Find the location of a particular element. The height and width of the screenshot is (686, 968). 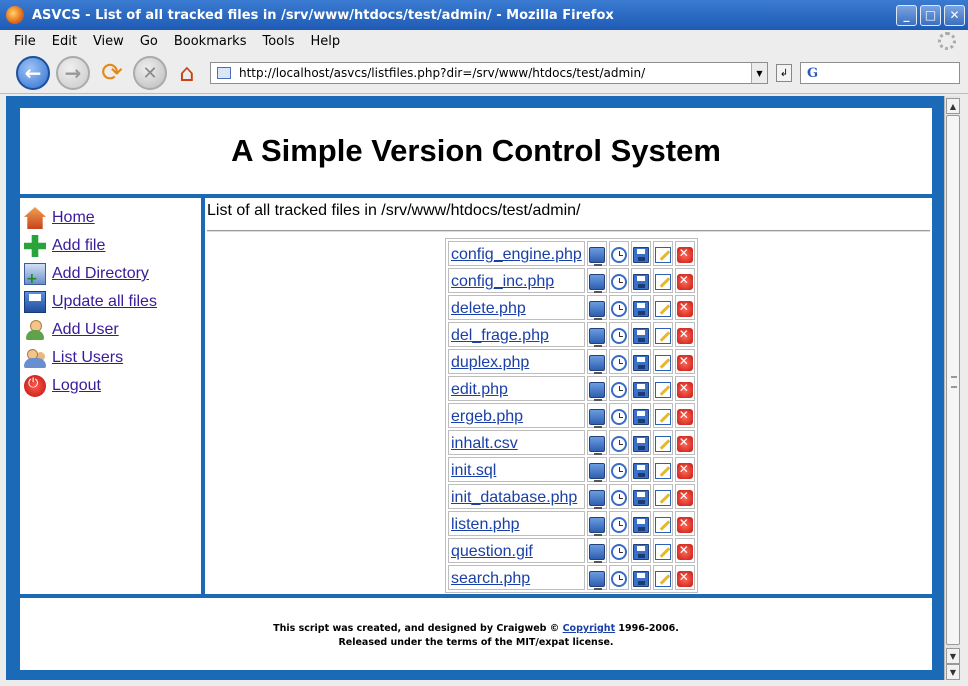

sidebar-link-add-user: Add User is located at coordinates (85, 330).